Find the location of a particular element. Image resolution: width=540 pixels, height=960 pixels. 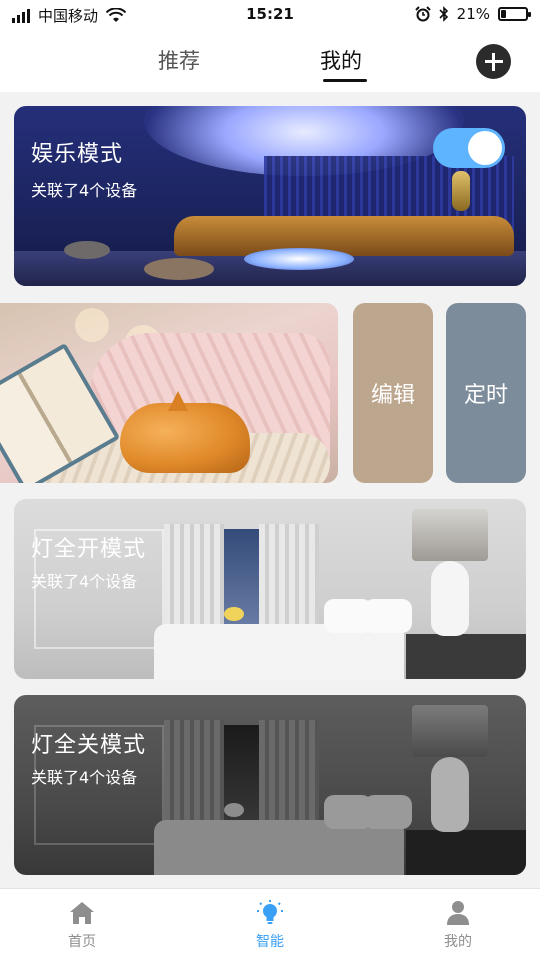

toggle-knob is located at coordinates (485, 148).